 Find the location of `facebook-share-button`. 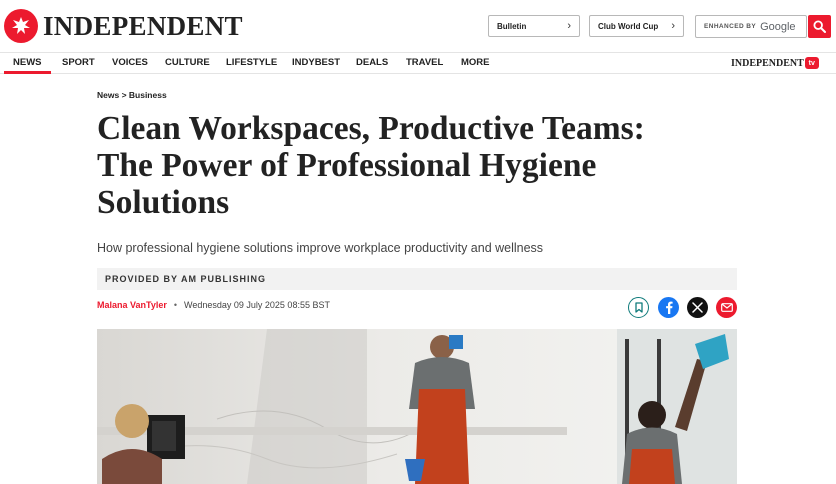

facebook-share-button is located at coordinates (668, 307).